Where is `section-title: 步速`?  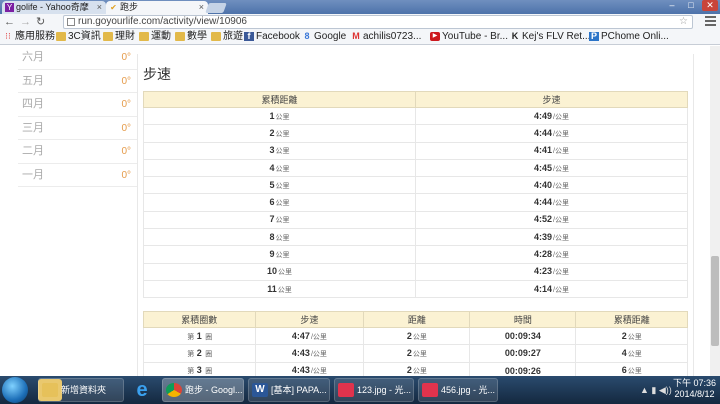 section-title: 步速 is located at coordinates (157, 74).